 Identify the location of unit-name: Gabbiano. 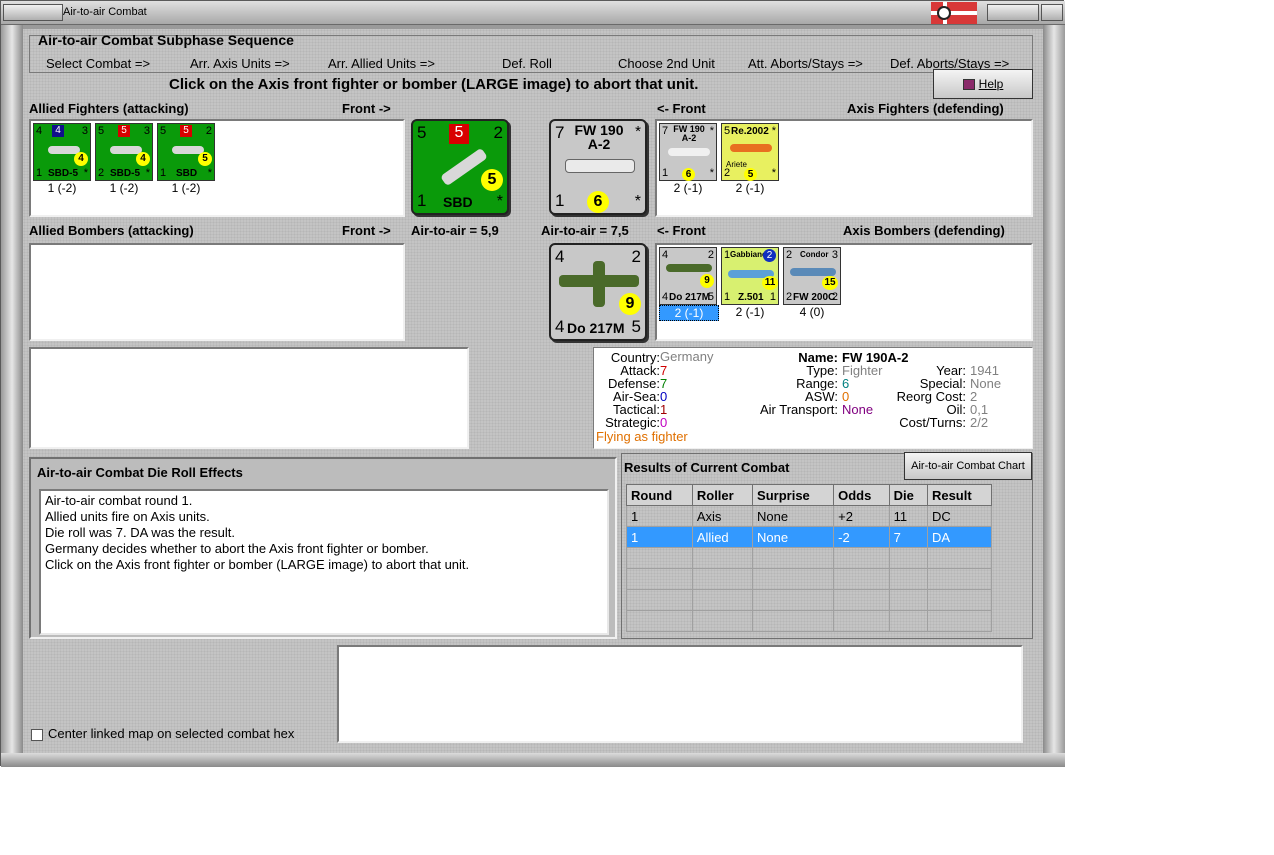
(748, 254).